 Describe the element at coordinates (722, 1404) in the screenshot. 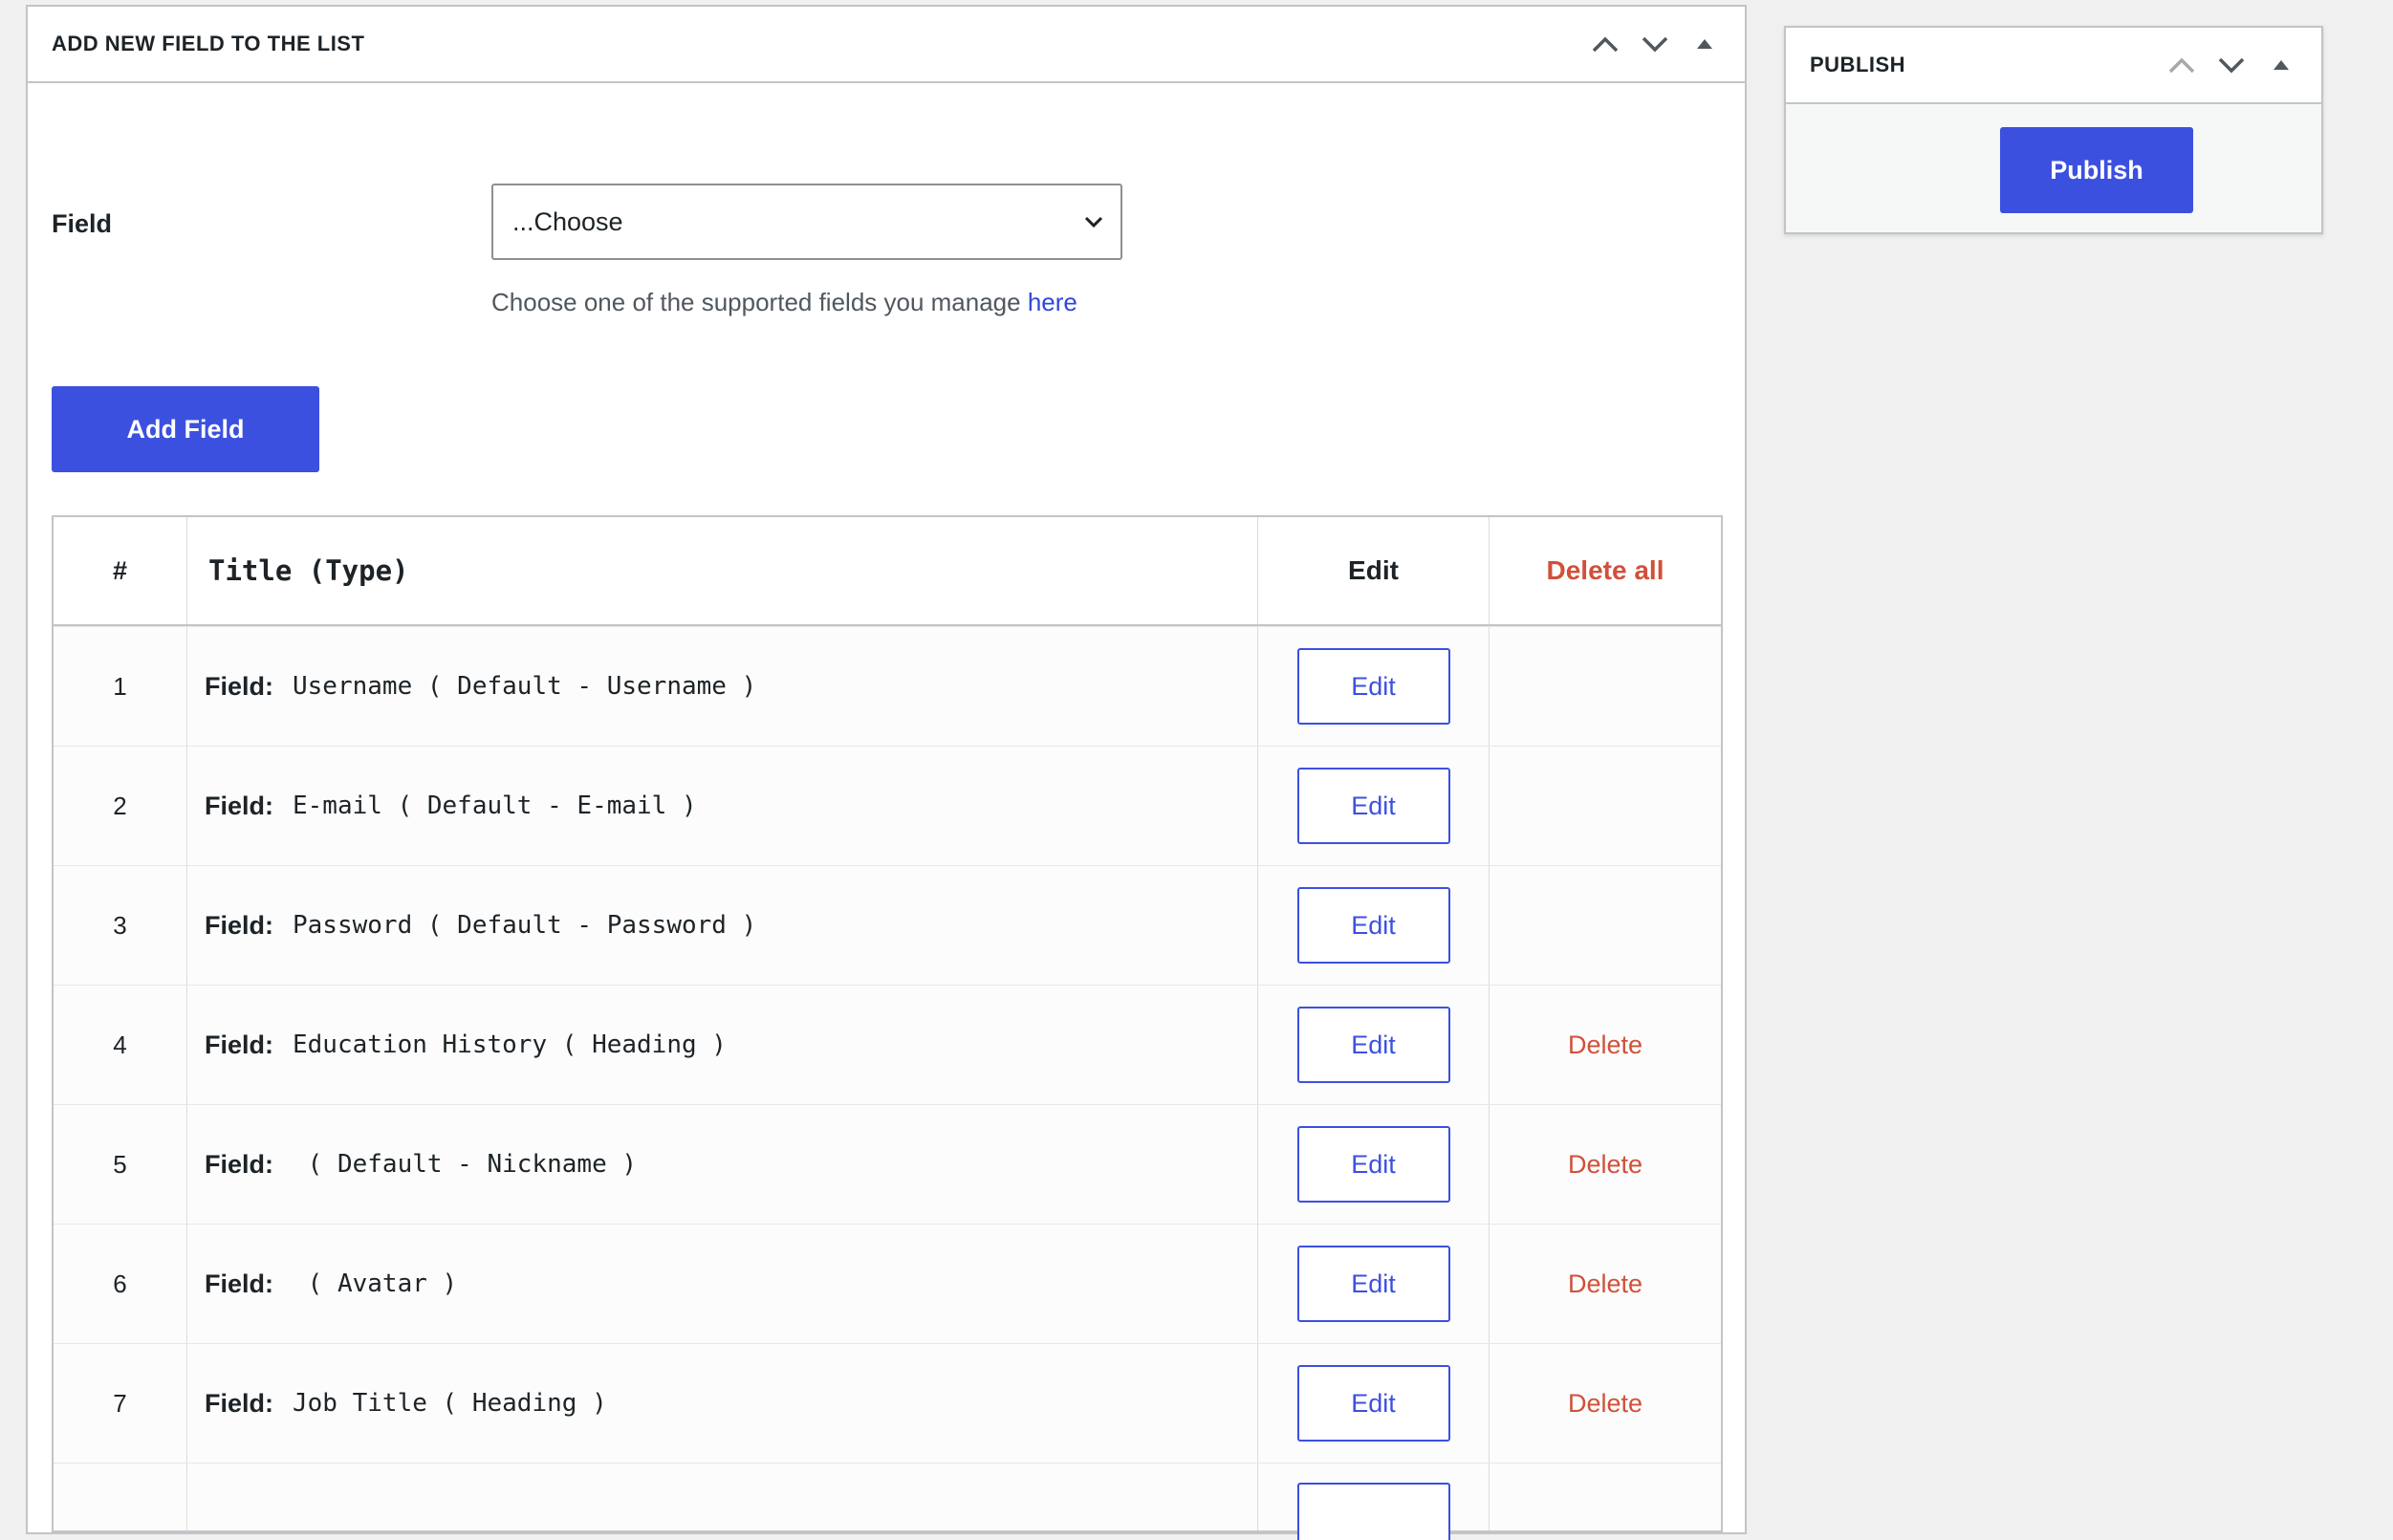

I see `row-title: Field: Job Title ( Heading )` at that location.